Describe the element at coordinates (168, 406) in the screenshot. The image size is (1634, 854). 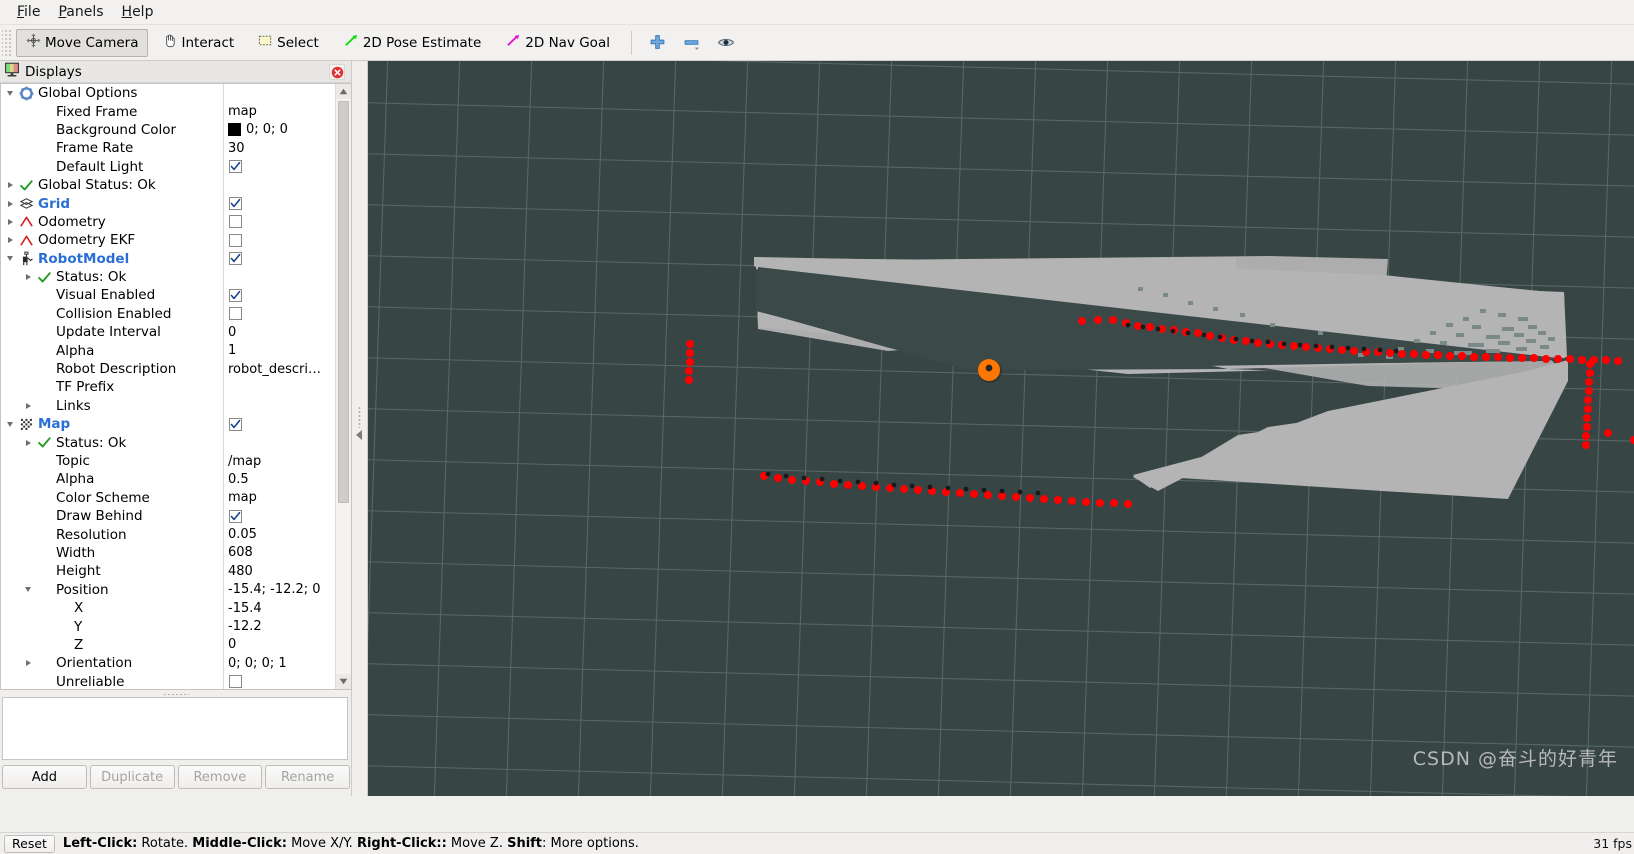
I see `tree-row: Links` at that location.